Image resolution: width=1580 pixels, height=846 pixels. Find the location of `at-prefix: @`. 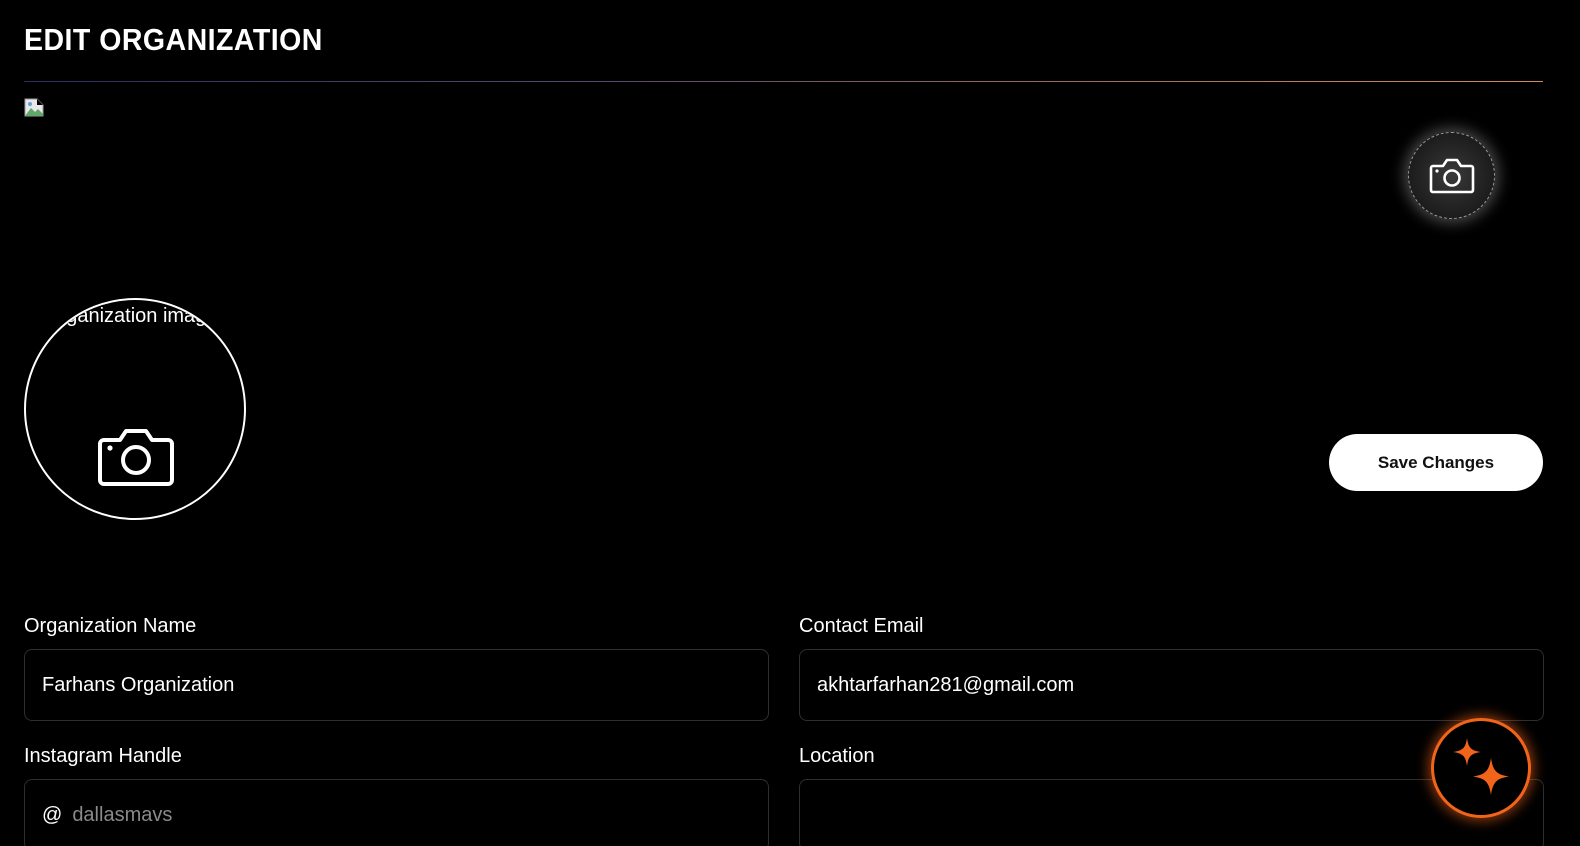

at-prefix: @ is located at coordinates (52, 814).